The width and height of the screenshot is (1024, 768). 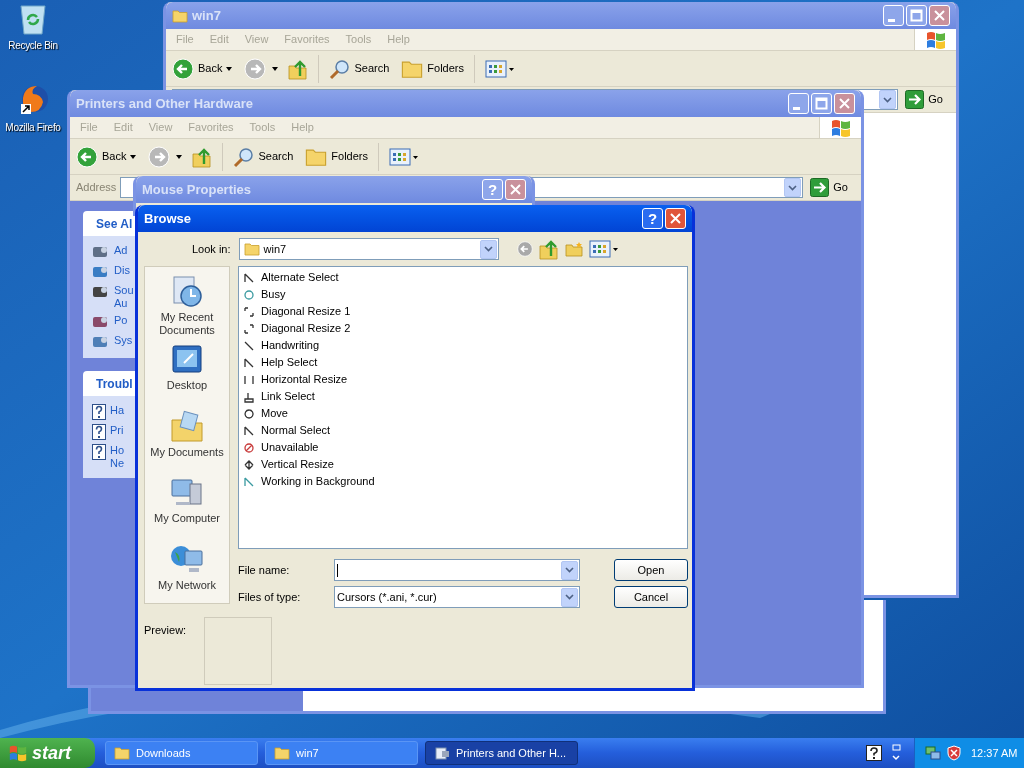 What do you see at coordinates (651, 597) in the screenshot?
I see `cancel-button: Cancel` at bounding box center [651, 597].